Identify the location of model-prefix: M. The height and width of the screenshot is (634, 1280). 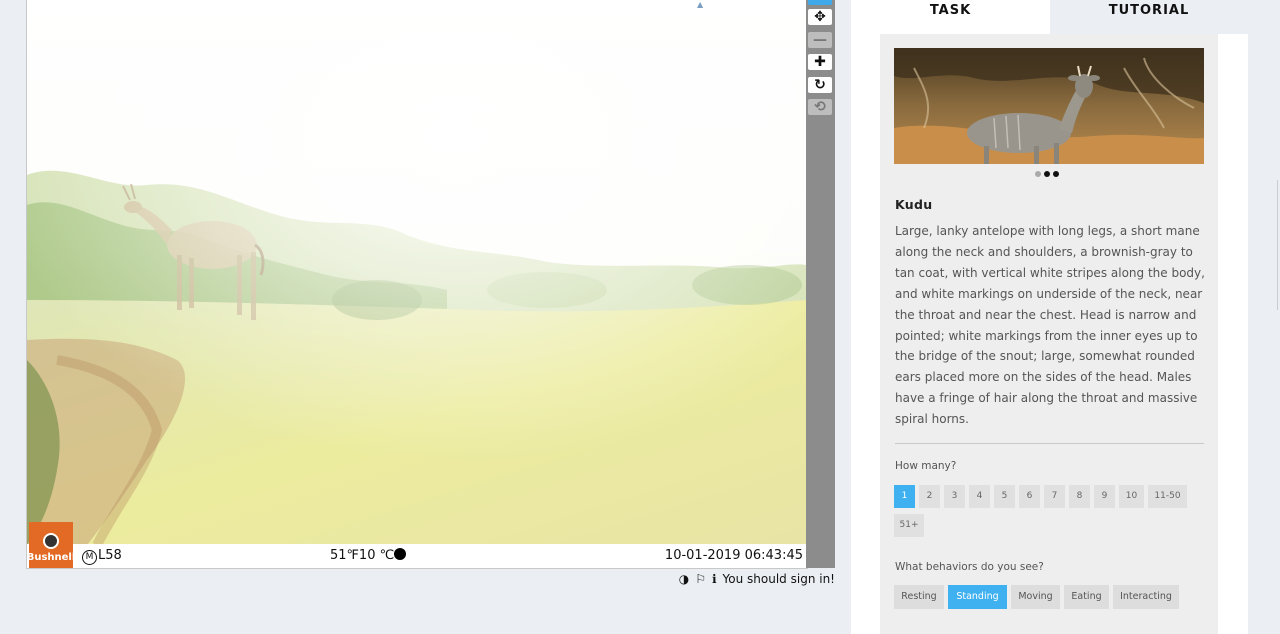
(89, 557).